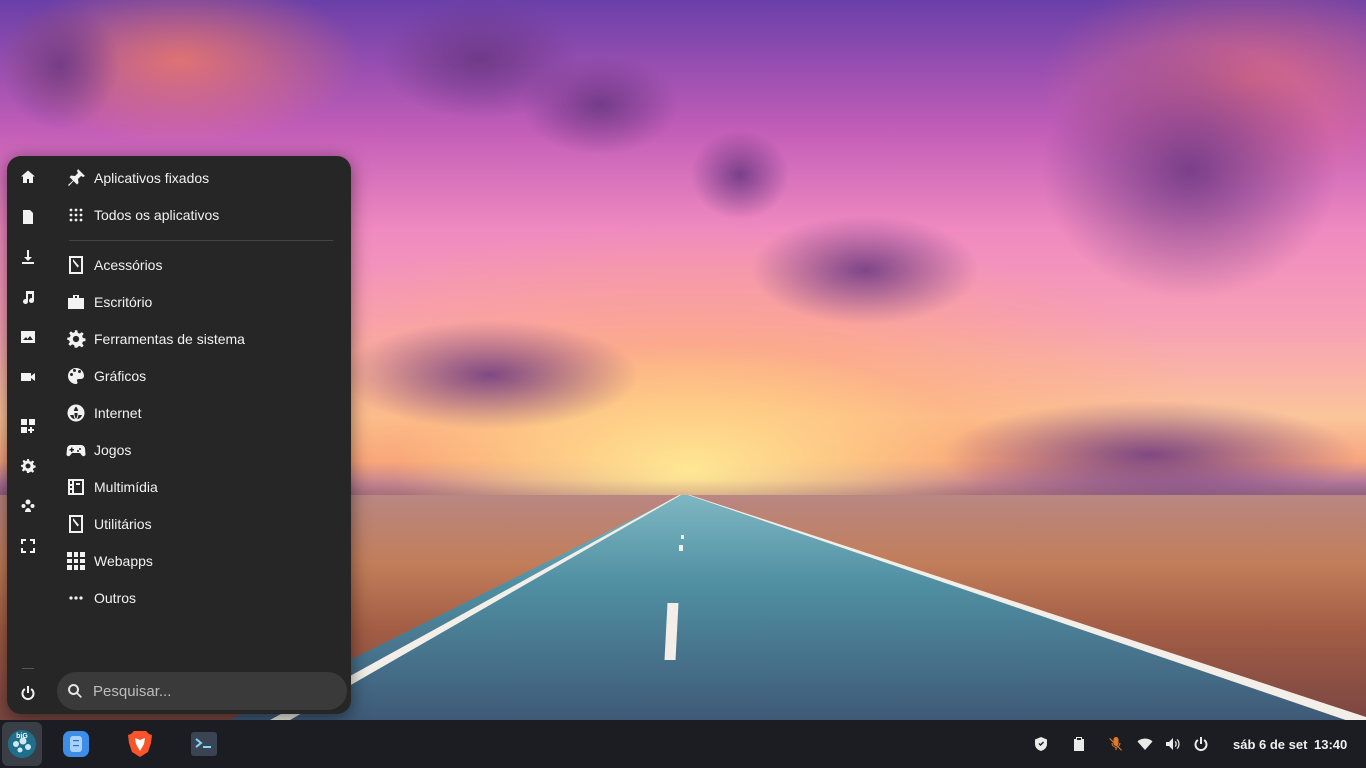 Image resolution: width=1366 pixels, height=768 pixels. Describe the element at coordinates (76, 598) in the screenshot. I see `more-icon` at that location.